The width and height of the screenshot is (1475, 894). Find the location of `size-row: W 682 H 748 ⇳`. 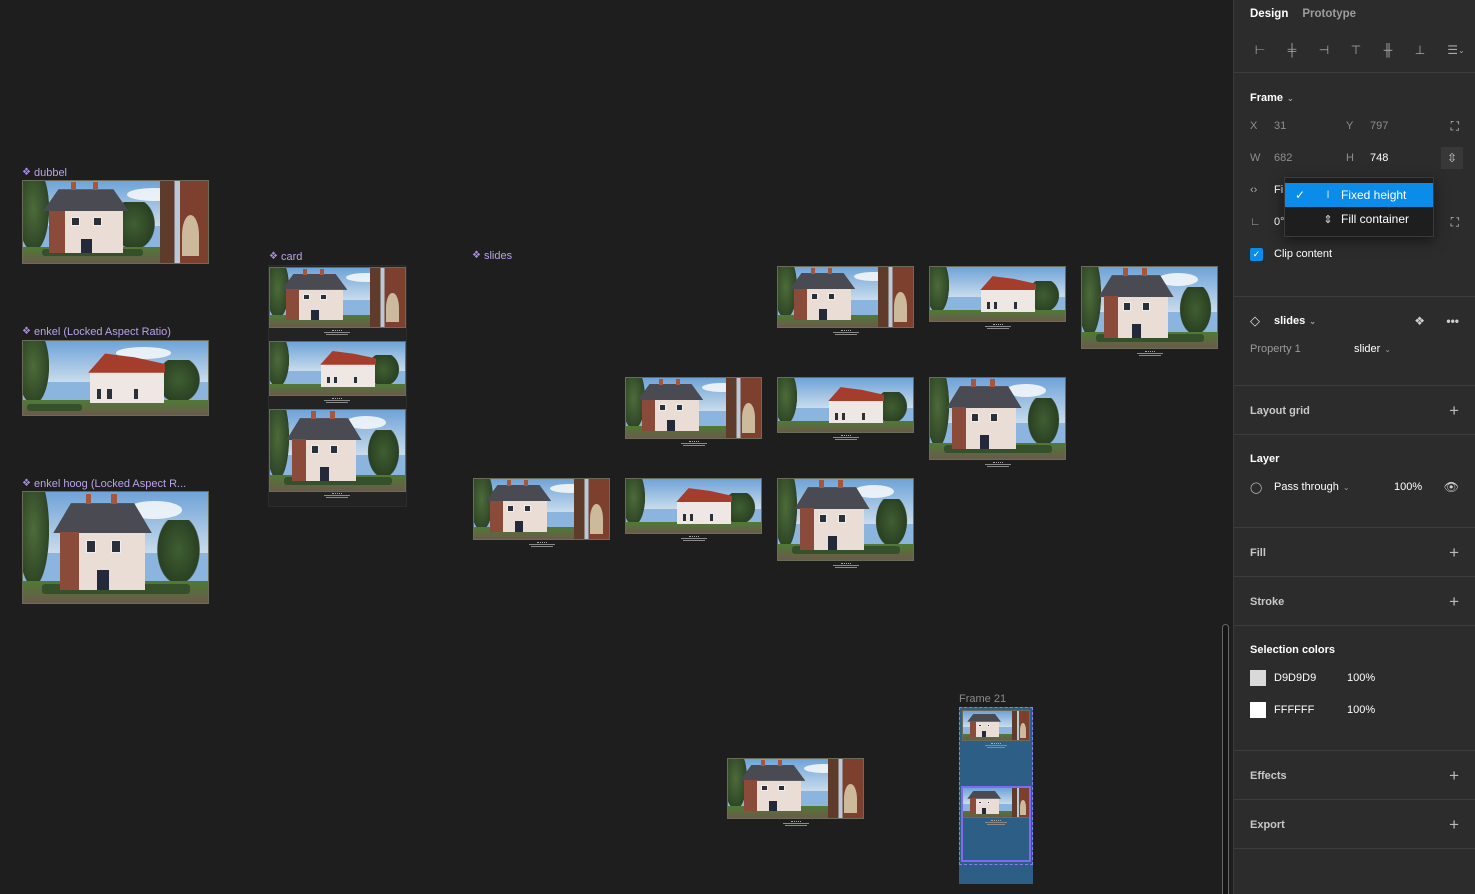

size-row: W 682 H 748 ⇳ is located at coordinates (1354, 158).